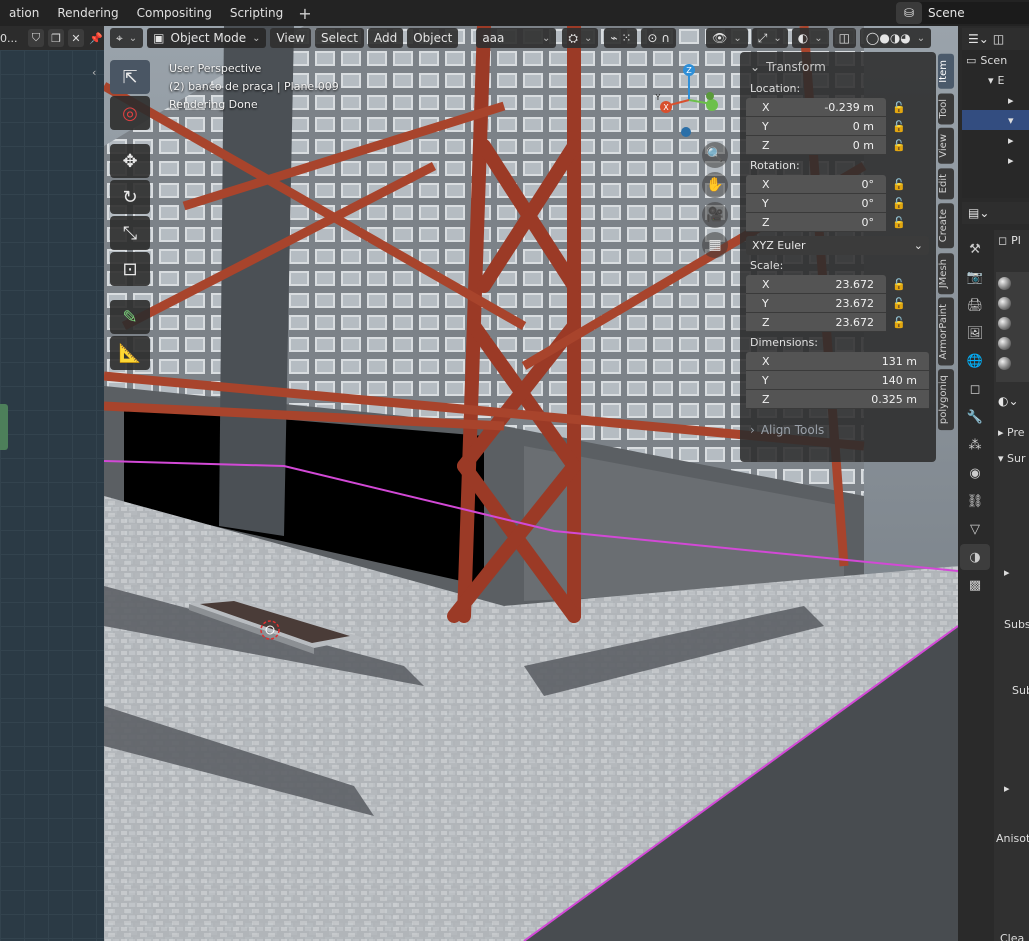 The width and height of the screenshot is (1029, 941). Describe the element at coordinates (24, 13) in the screenshot. I see `menu-animation: ation` at that location.